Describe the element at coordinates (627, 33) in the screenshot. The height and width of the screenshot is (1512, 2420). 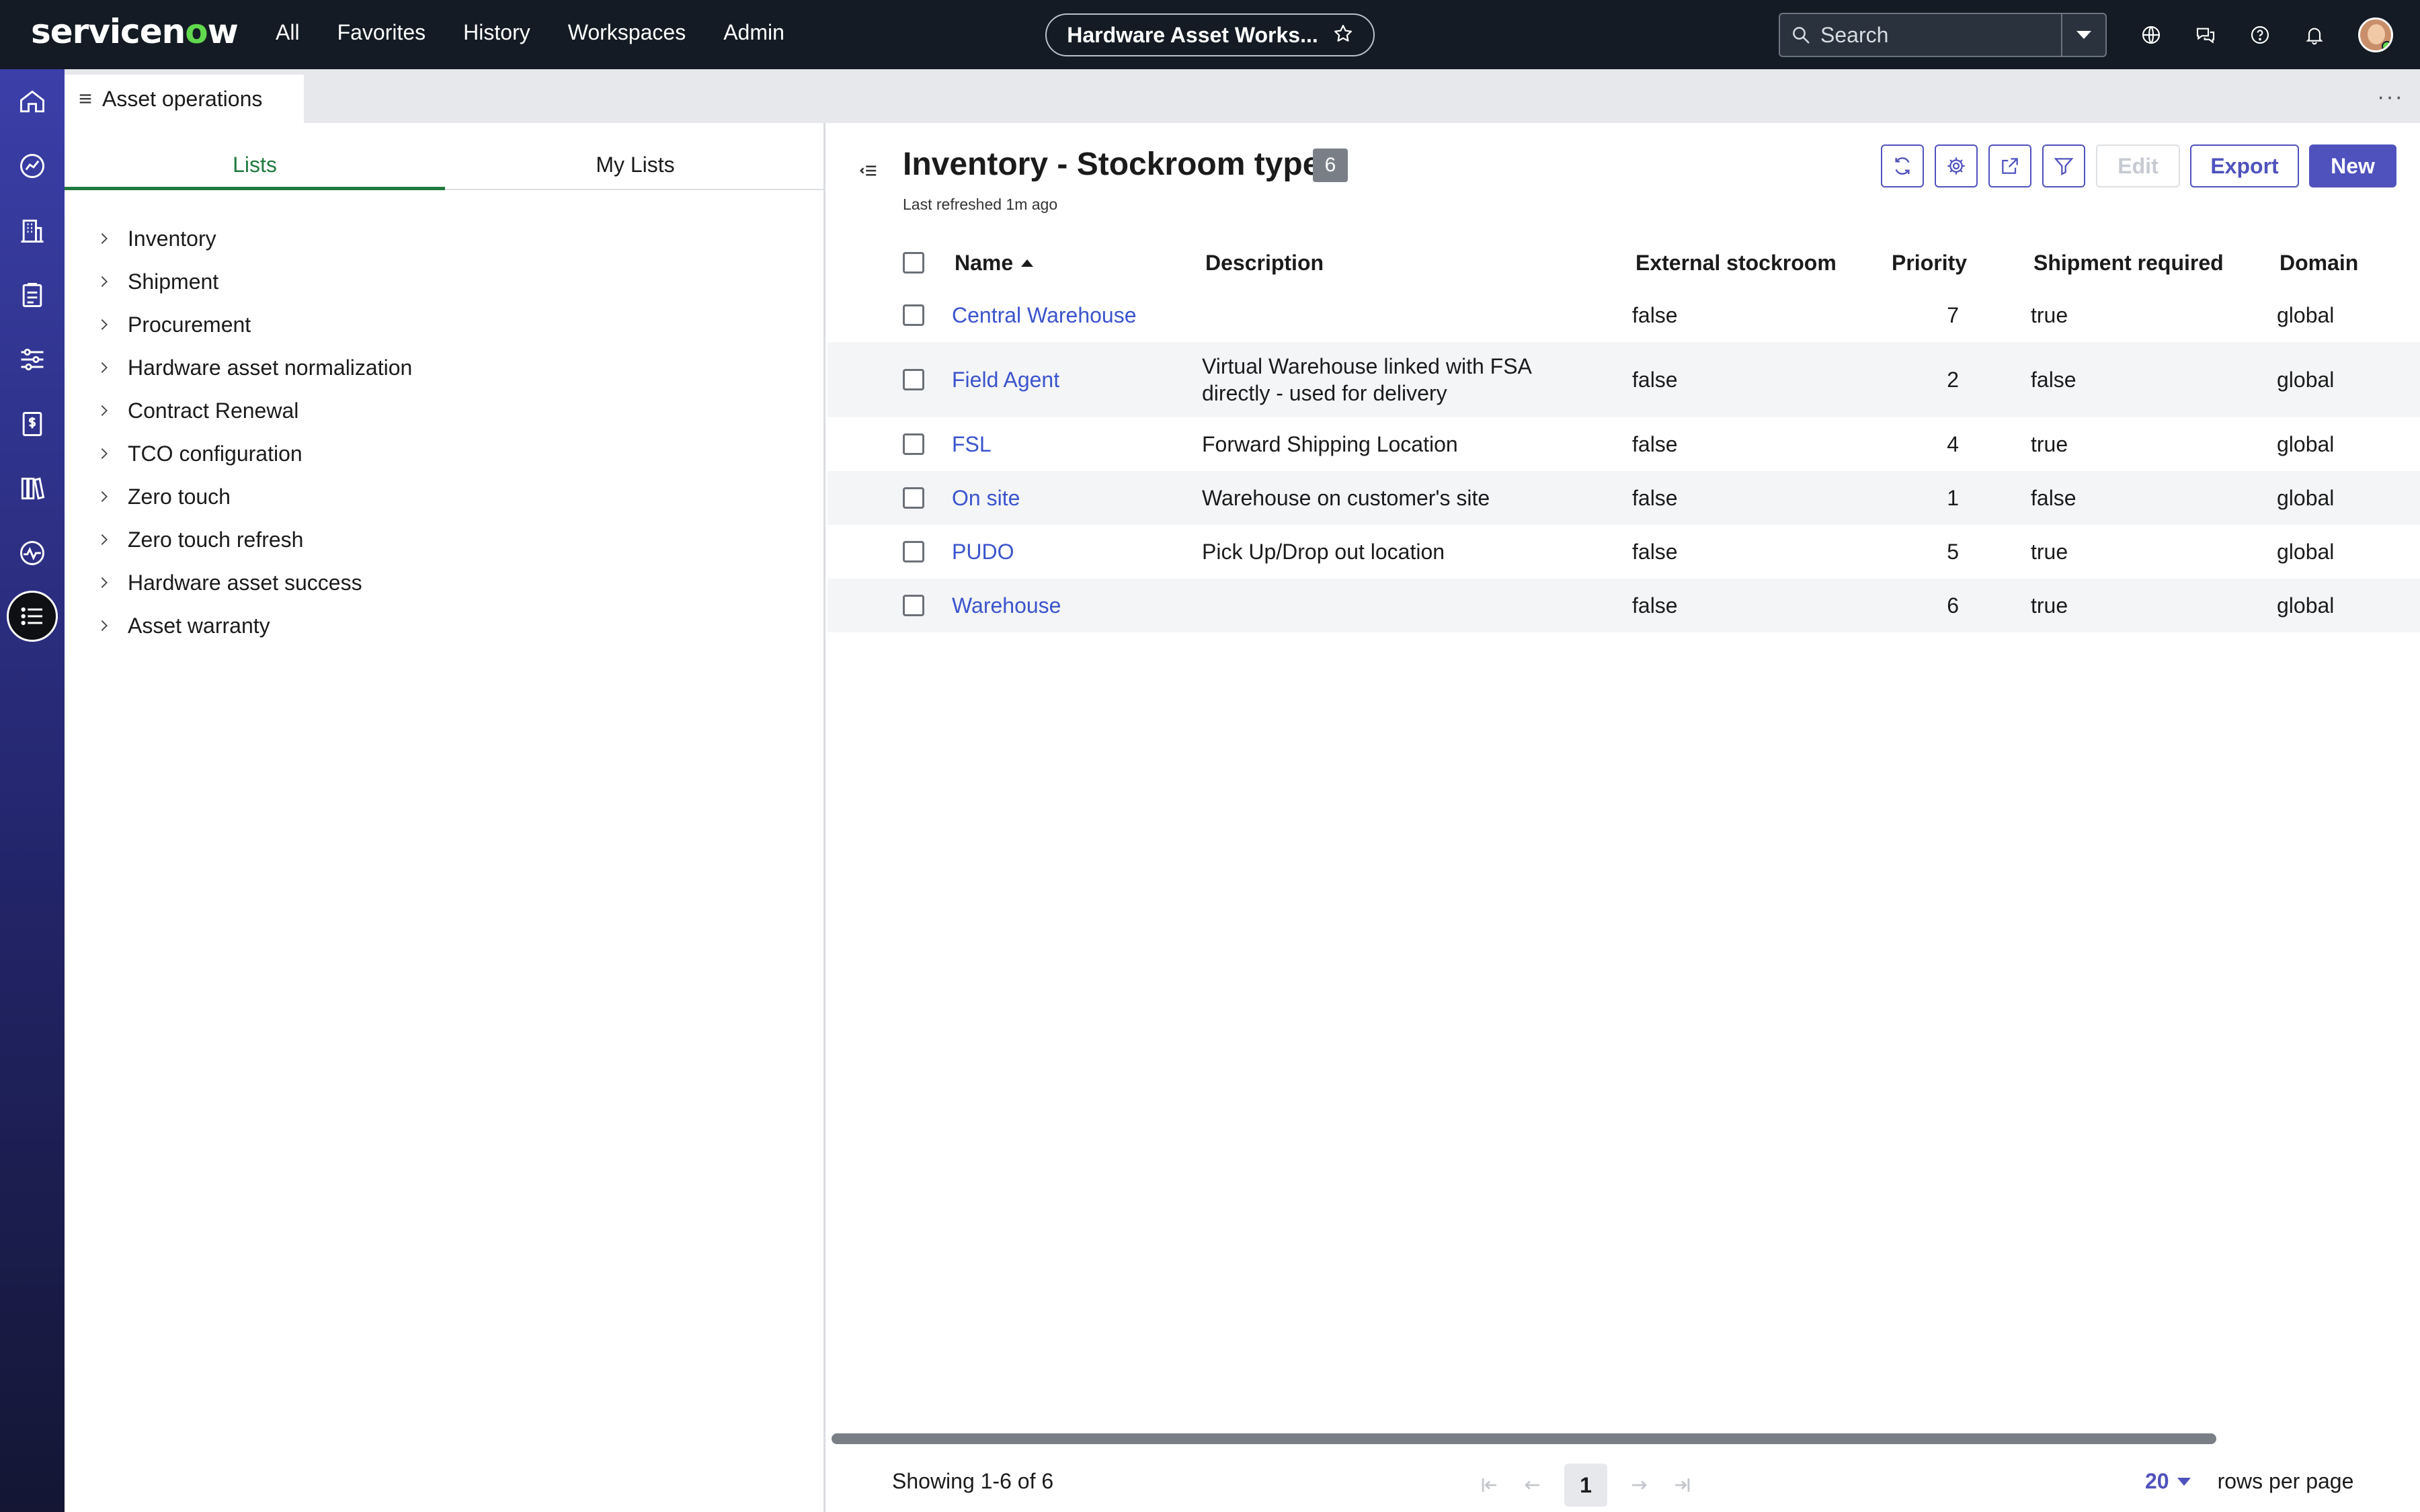
I see `menu-workspaces: Workspaces` at that location.